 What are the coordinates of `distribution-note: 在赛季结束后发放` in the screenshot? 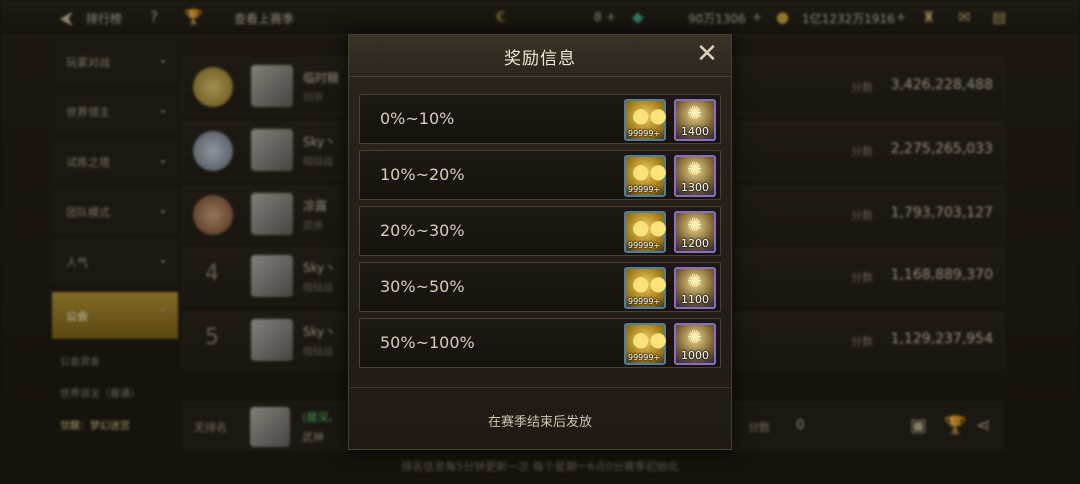 It's located at (539, 422).